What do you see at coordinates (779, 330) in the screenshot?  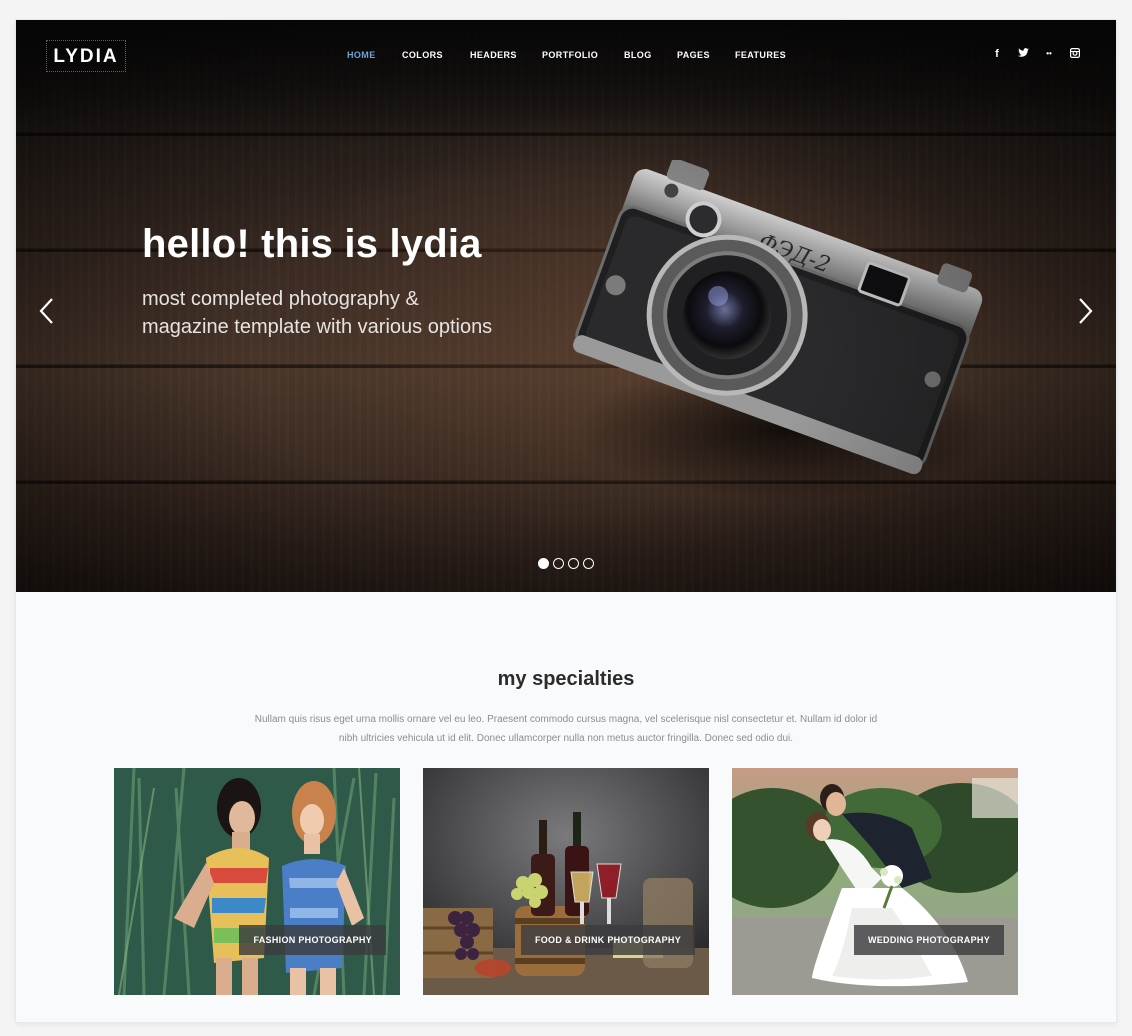 I see `camera-image: ФЭД-2` at bounding box center [779, 330].